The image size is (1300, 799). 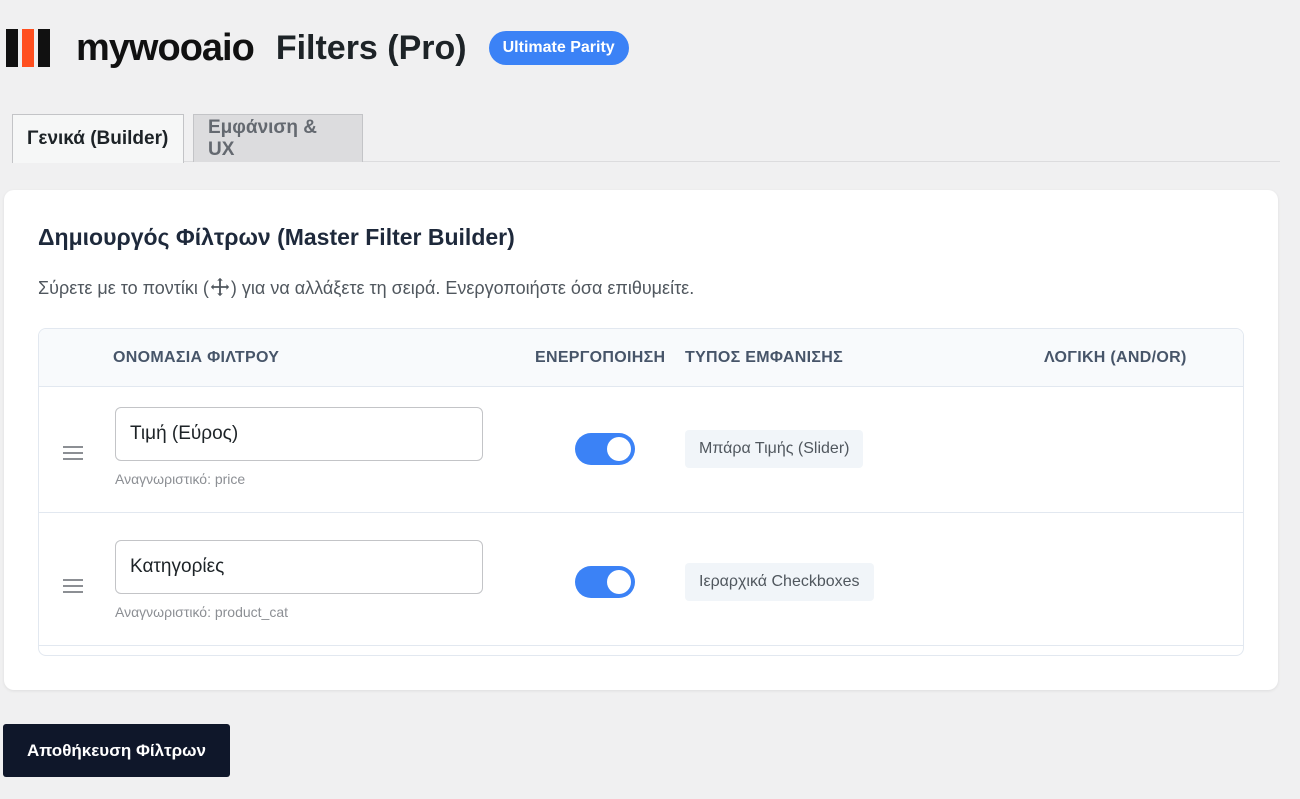 I want to click on page-title: Filters (Pro), so click(x=371, y=47).